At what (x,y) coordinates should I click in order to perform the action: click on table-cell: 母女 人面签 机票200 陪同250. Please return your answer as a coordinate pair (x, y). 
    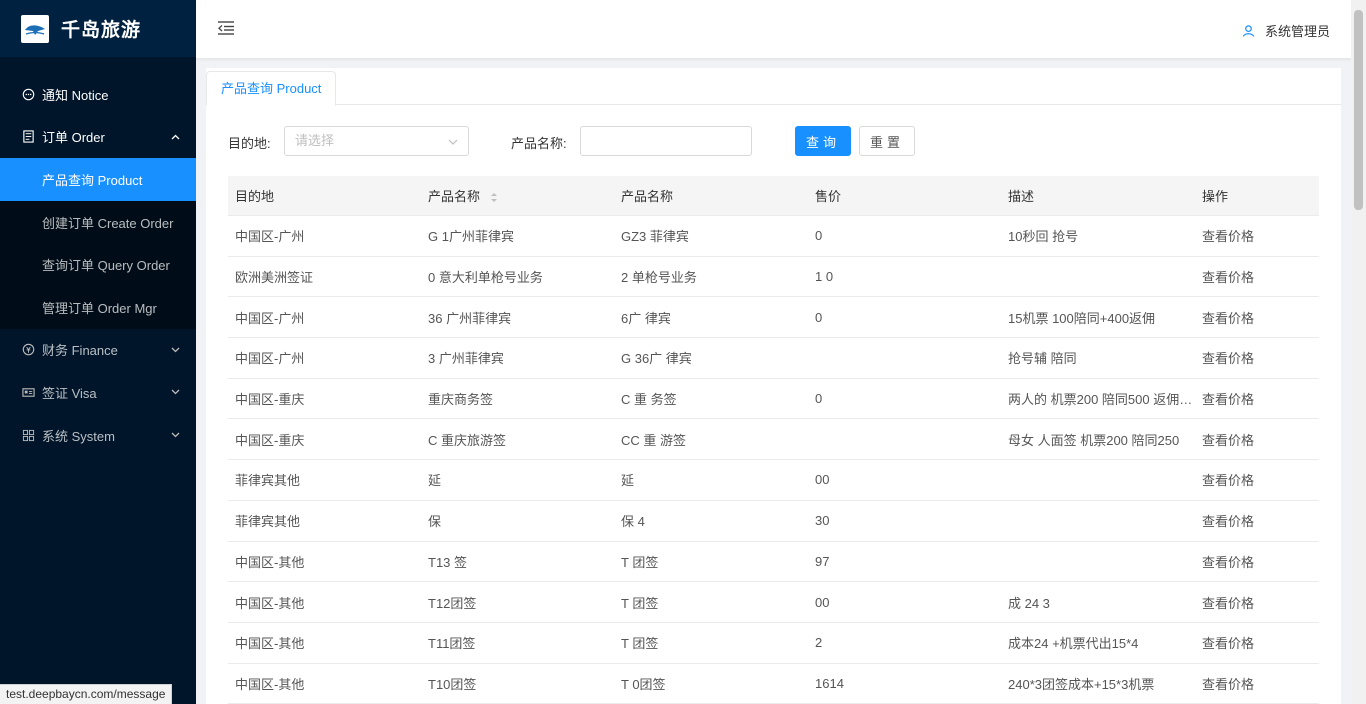
    Looking at the image, I should click on (1094, 440).